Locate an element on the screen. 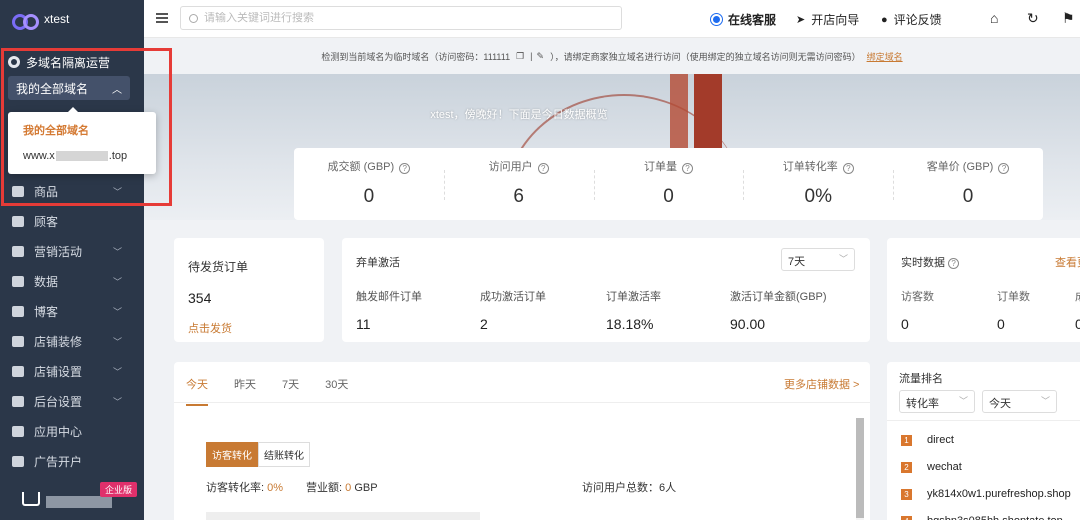  abandoned-metric: 成功激活订单 2 is located at coordinates (513, 310).